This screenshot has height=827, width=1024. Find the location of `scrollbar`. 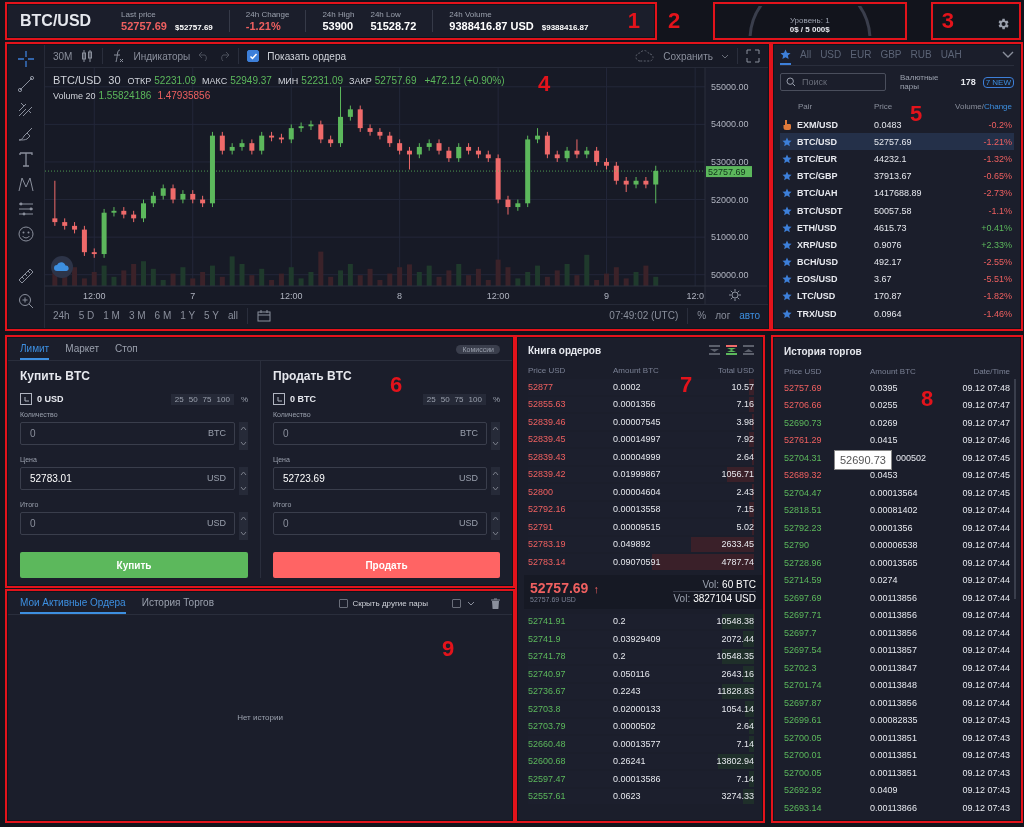

scrollbar is located at coordinates (1015, 489).